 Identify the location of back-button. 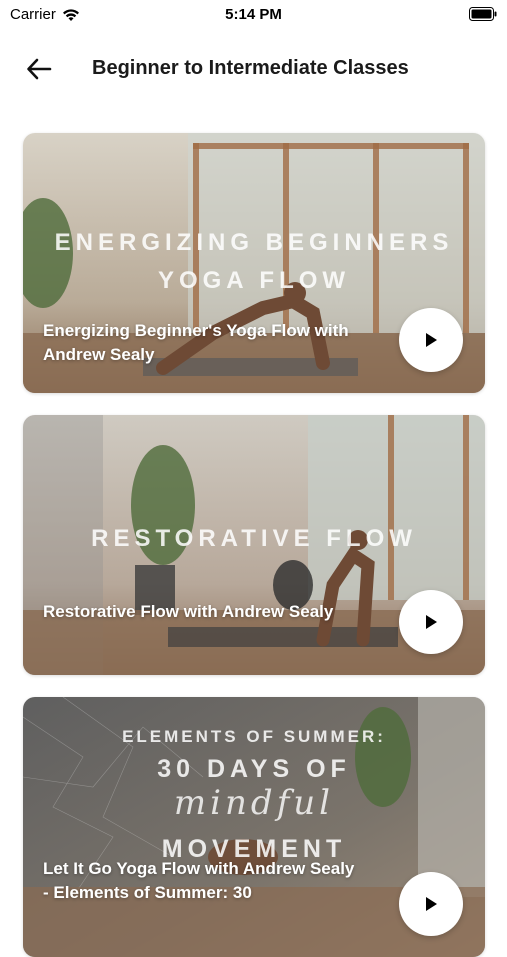
(39, 69).